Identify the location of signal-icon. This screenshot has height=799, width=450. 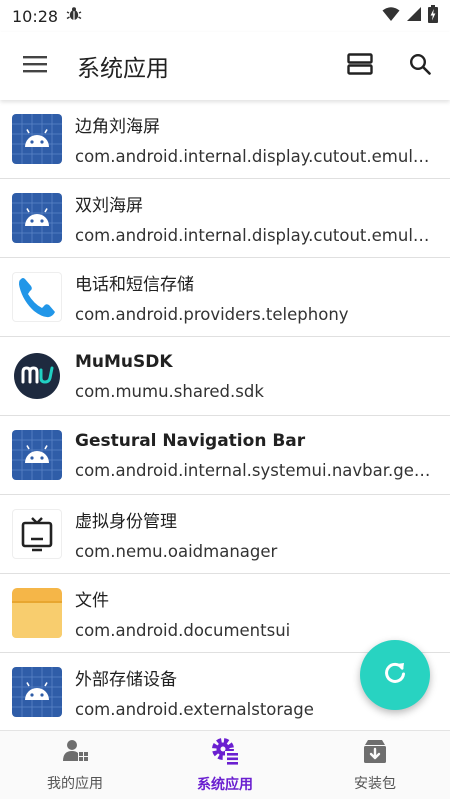
(414, 16).